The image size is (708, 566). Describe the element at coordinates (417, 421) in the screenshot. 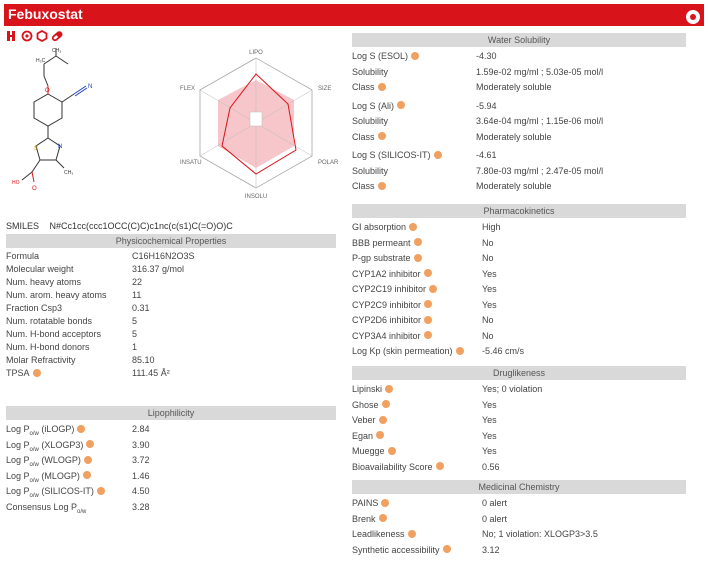

I see `row-key: Veber` at that location.